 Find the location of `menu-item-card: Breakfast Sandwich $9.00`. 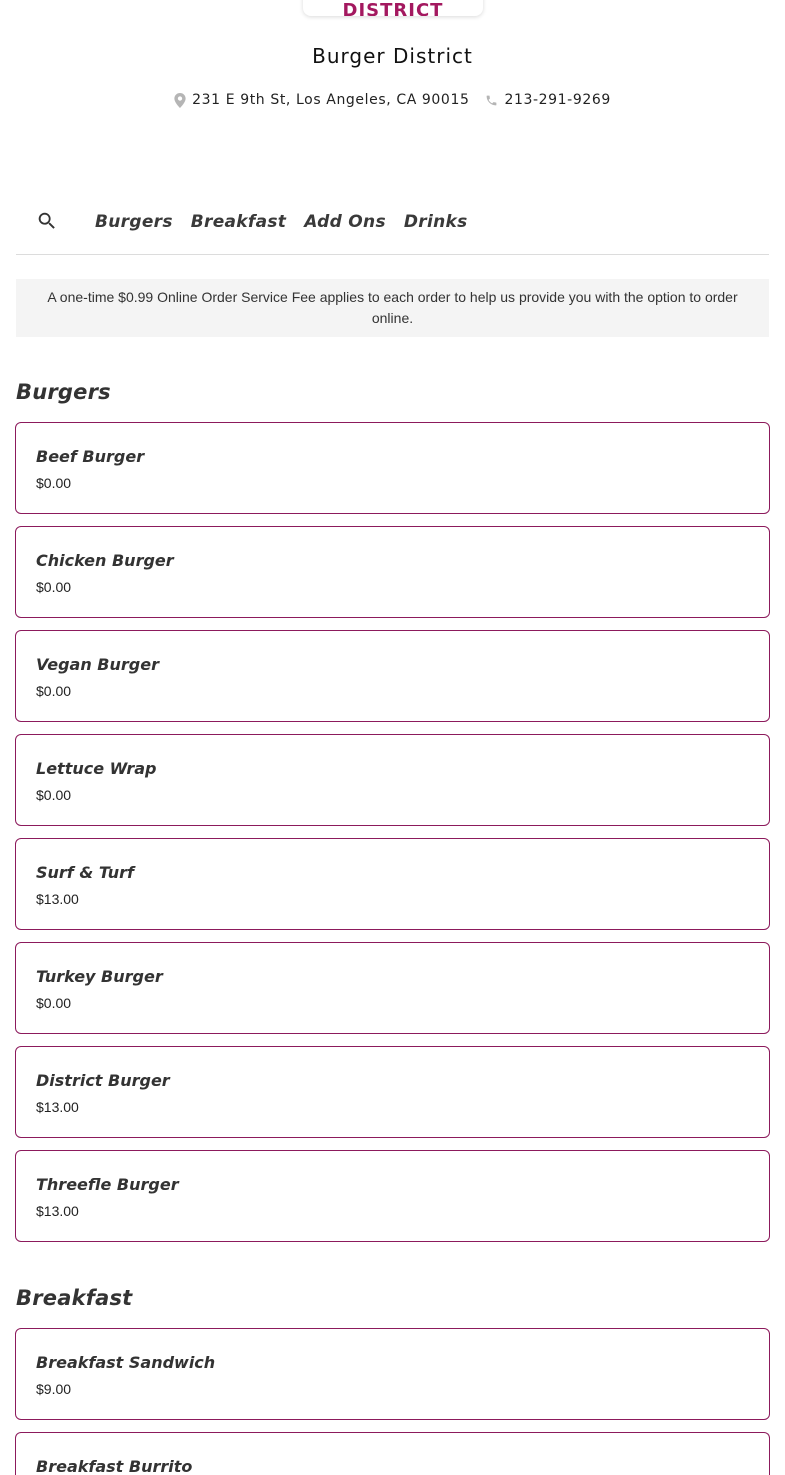

menu-item-card: Breakfast Sandwich $9.00 is located at coordinates (392, 1374).